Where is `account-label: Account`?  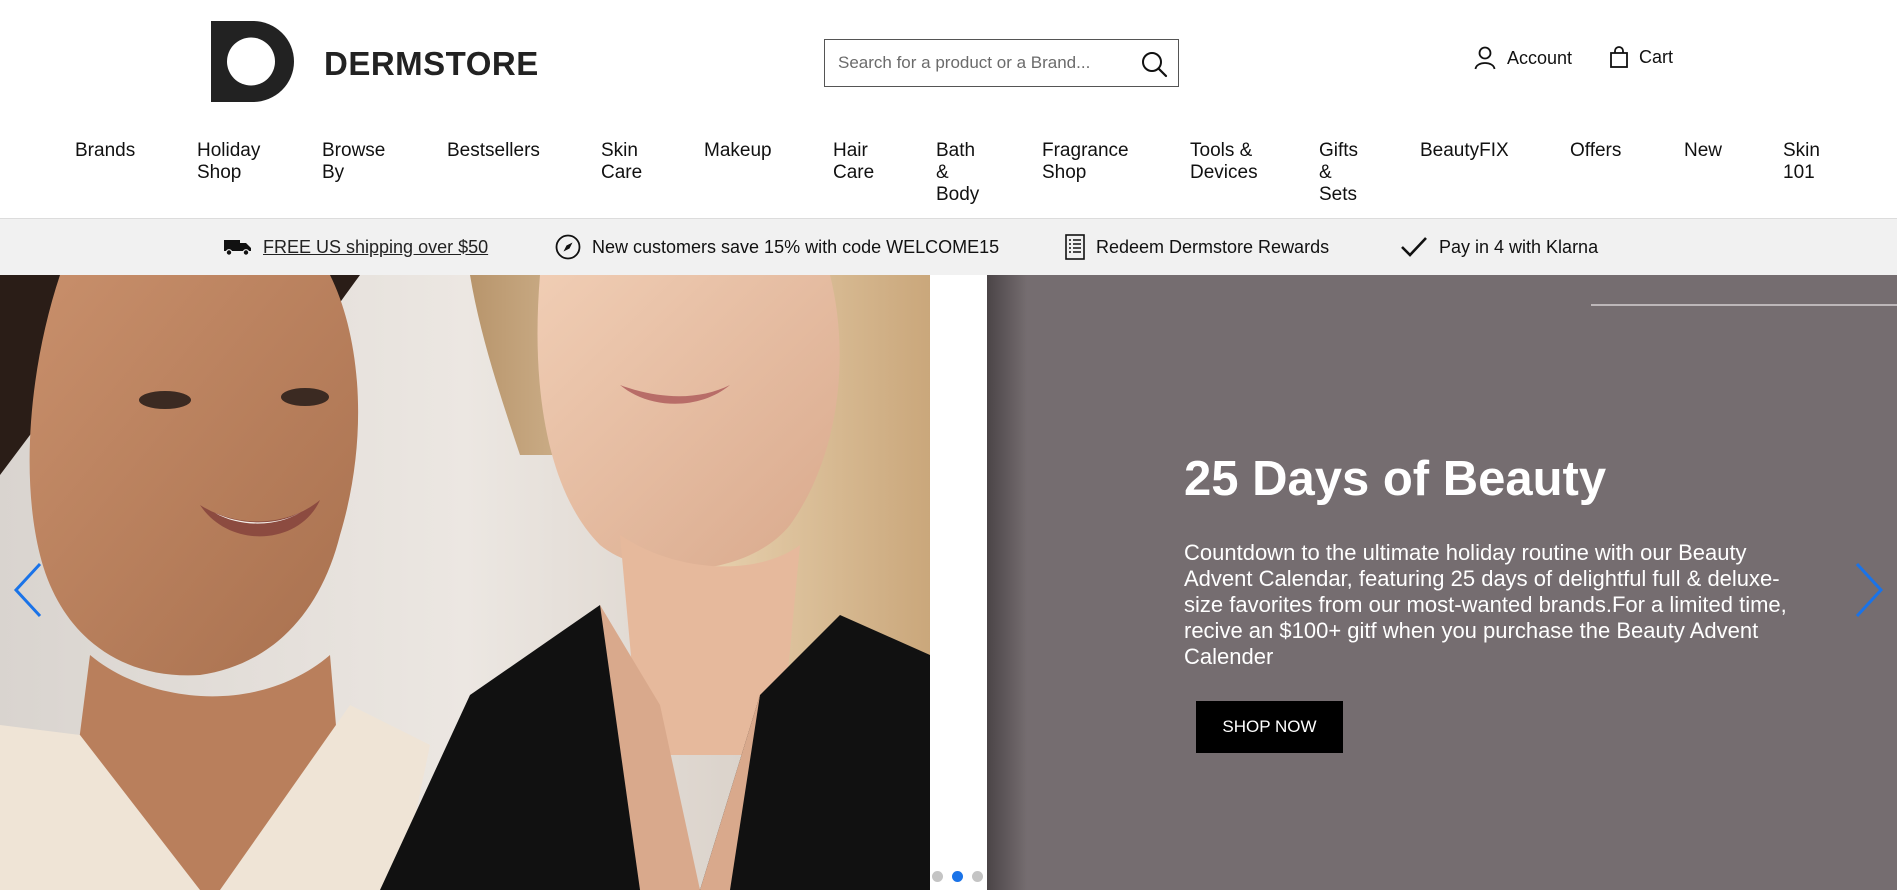 account-label: Account is located at coordinates (1540, 57).